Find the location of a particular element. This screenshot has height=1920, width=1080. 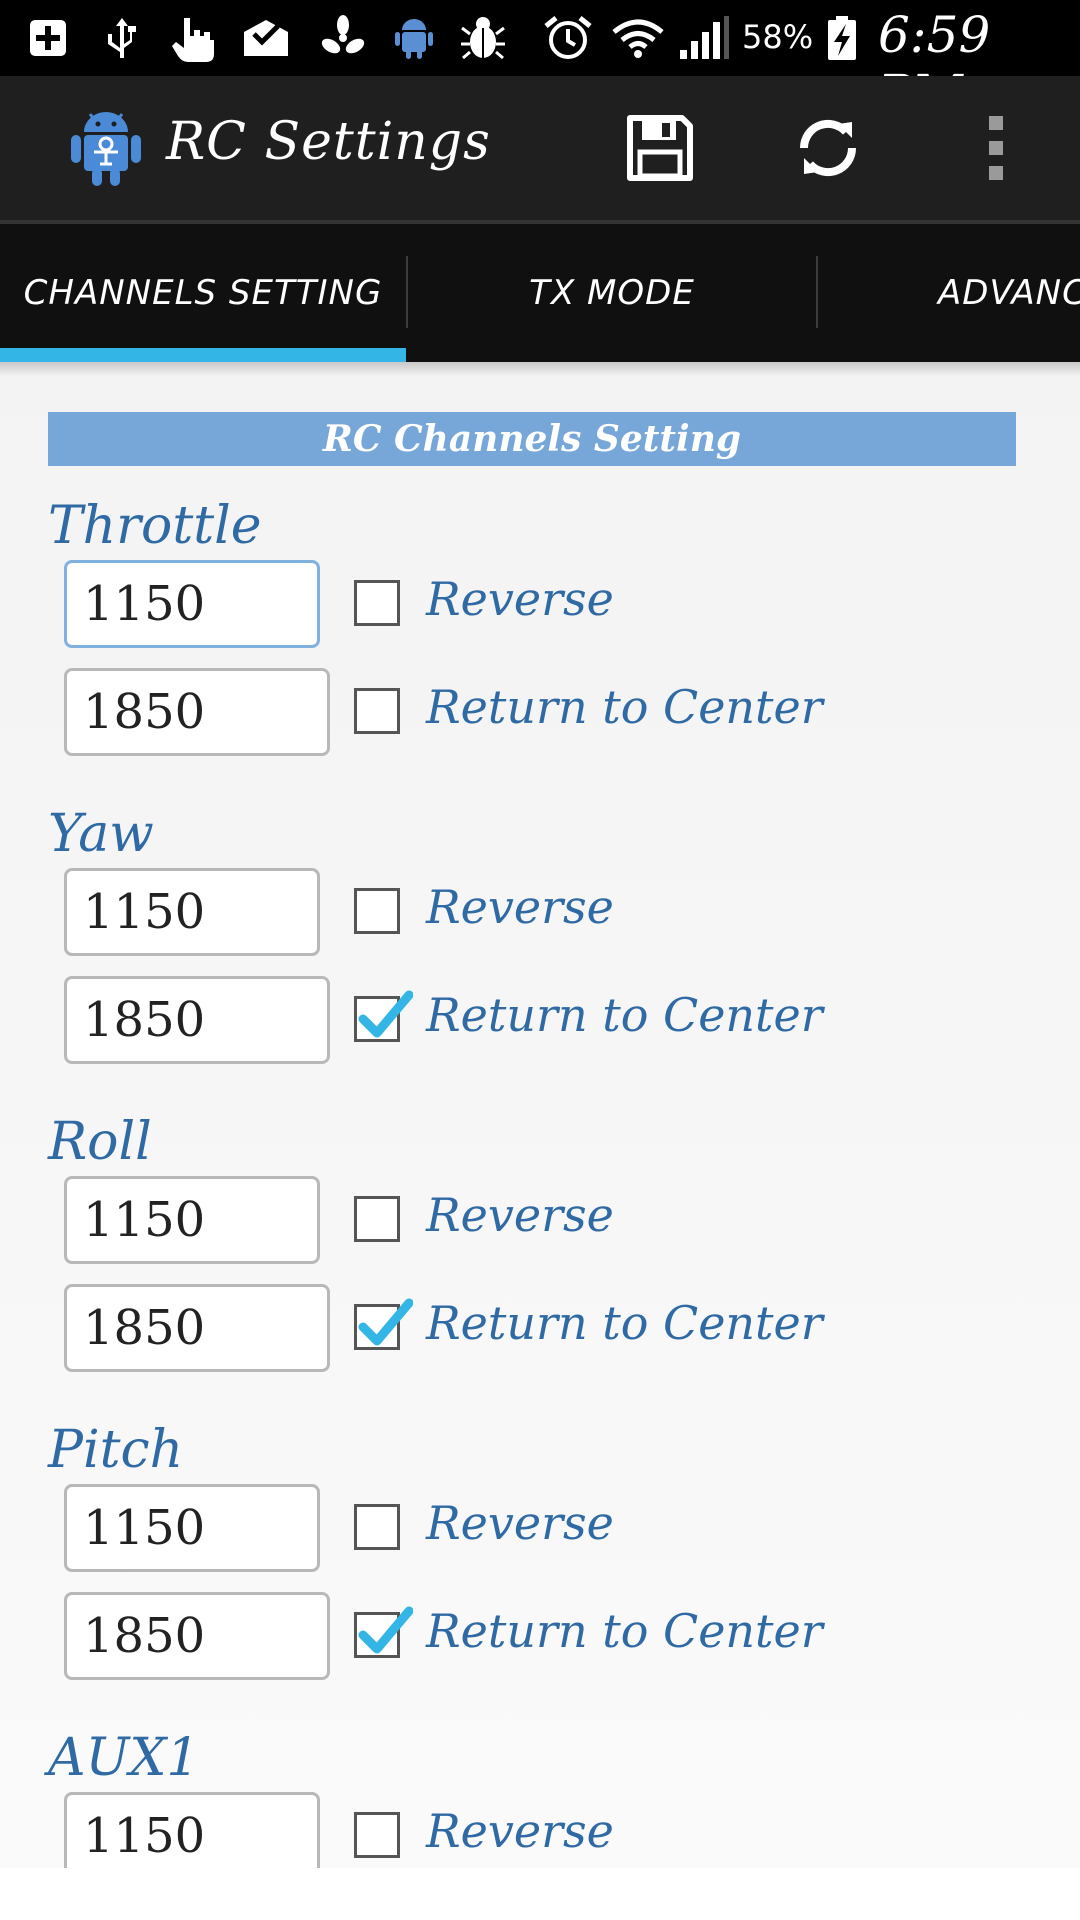

bug-icon is located at coordinates (483, 38).